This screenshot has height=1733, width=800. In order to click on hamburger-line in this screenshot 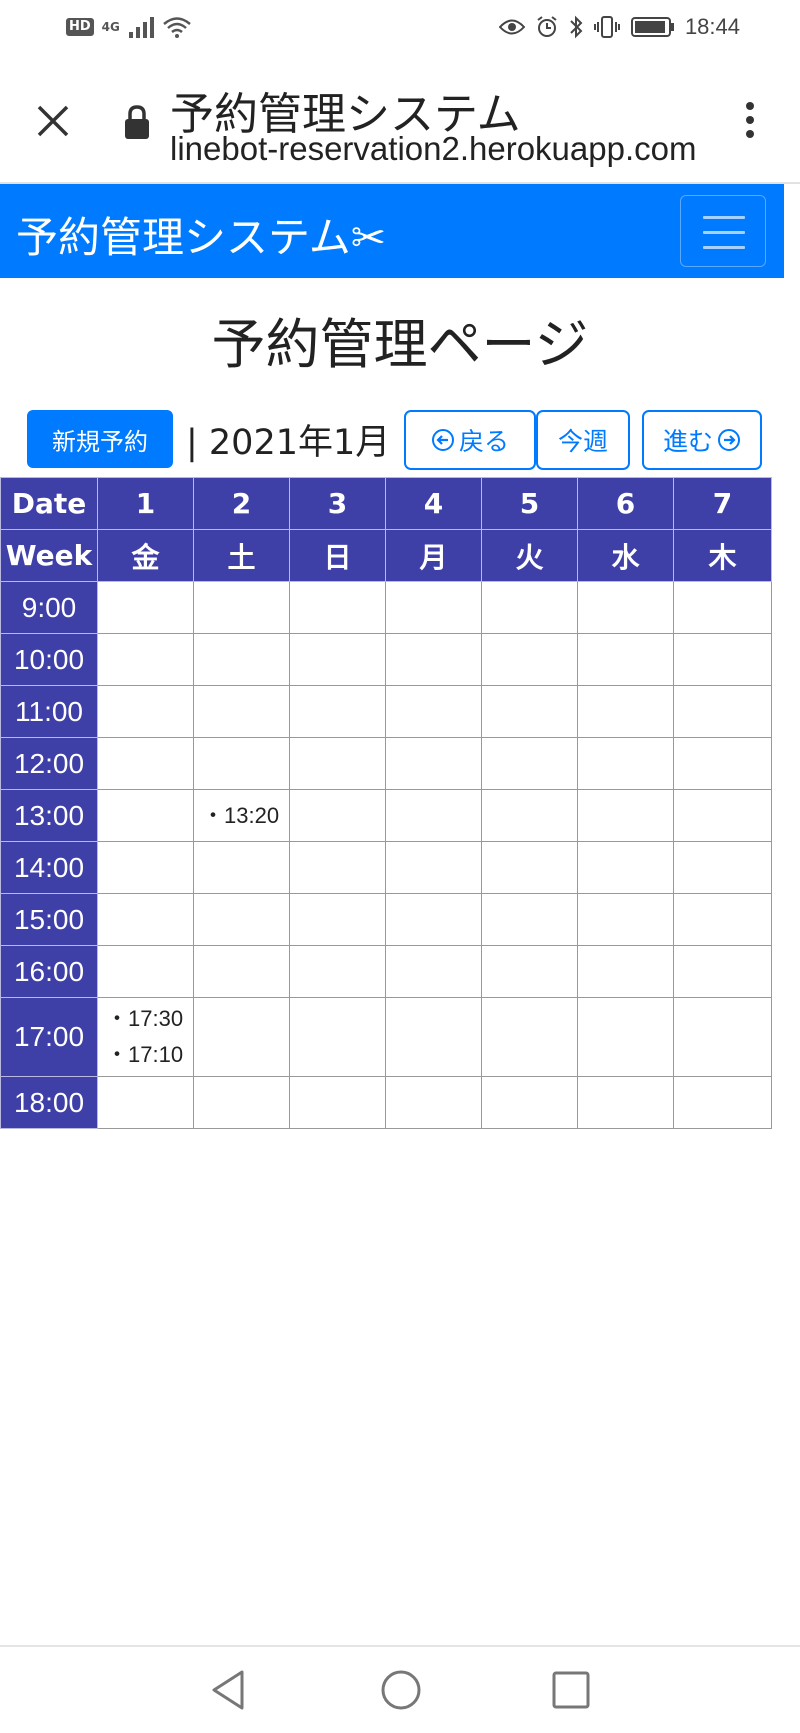, I will do `click(724, 232)`.